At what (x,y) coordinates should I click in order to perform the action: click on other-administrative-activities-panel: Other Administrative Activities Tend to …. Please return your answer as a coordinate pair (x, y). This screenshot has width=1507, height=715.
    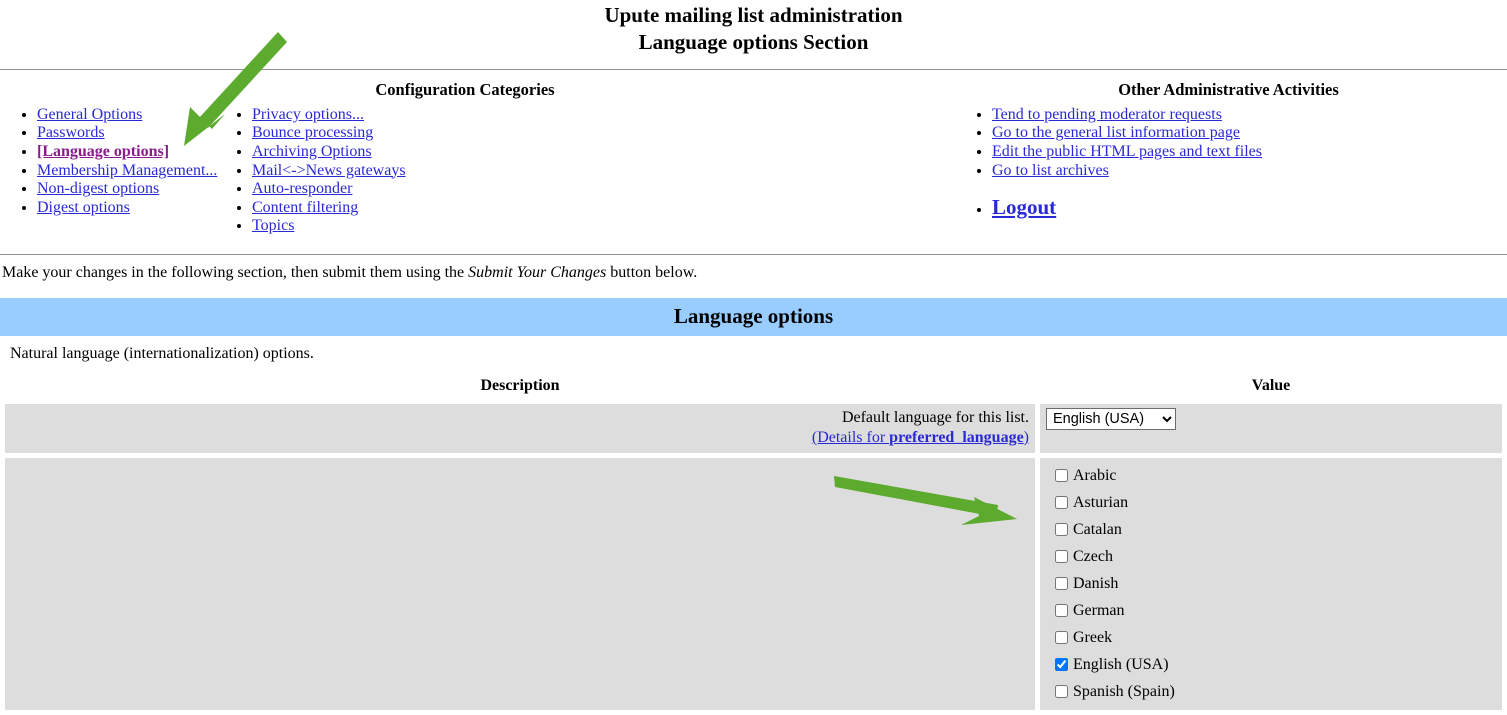
    Looking at the image, I should click on (1218, 150).